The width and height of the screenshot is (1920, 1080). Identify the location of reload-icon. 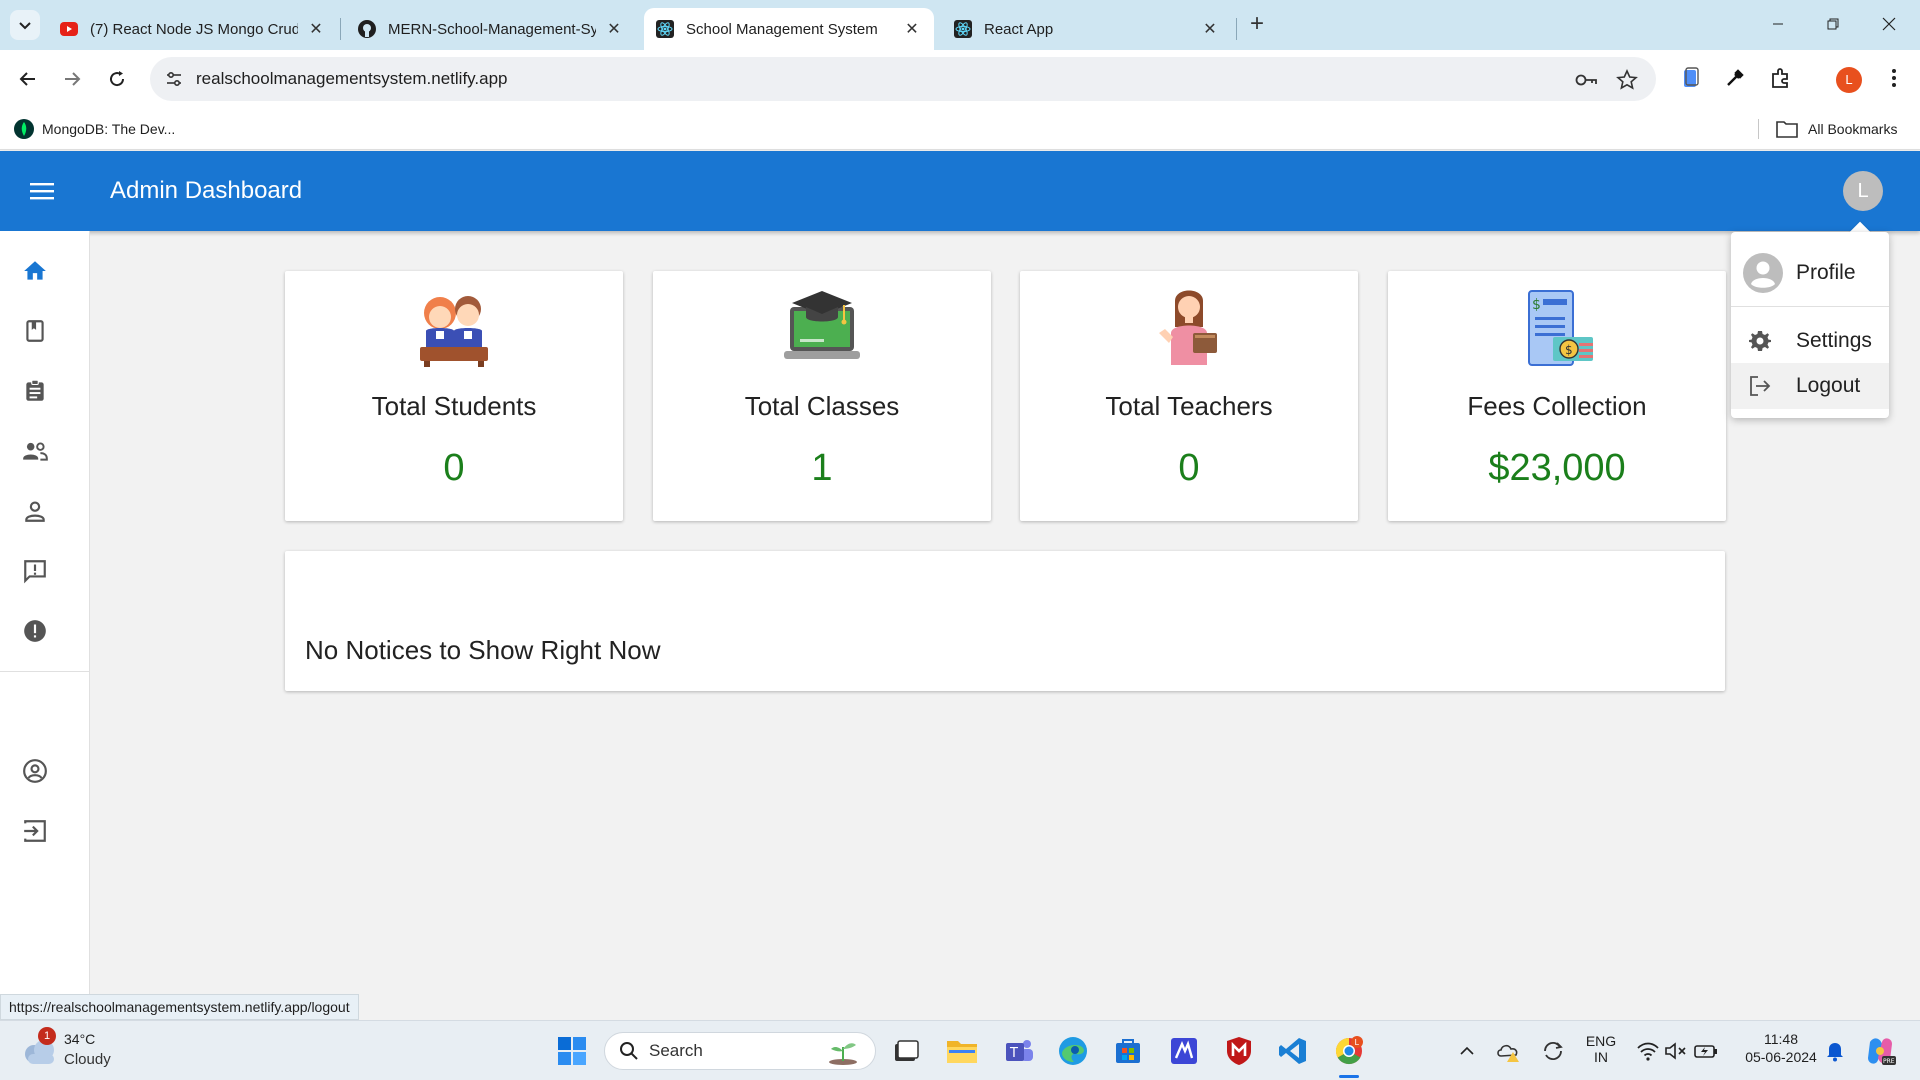
(117, 79).